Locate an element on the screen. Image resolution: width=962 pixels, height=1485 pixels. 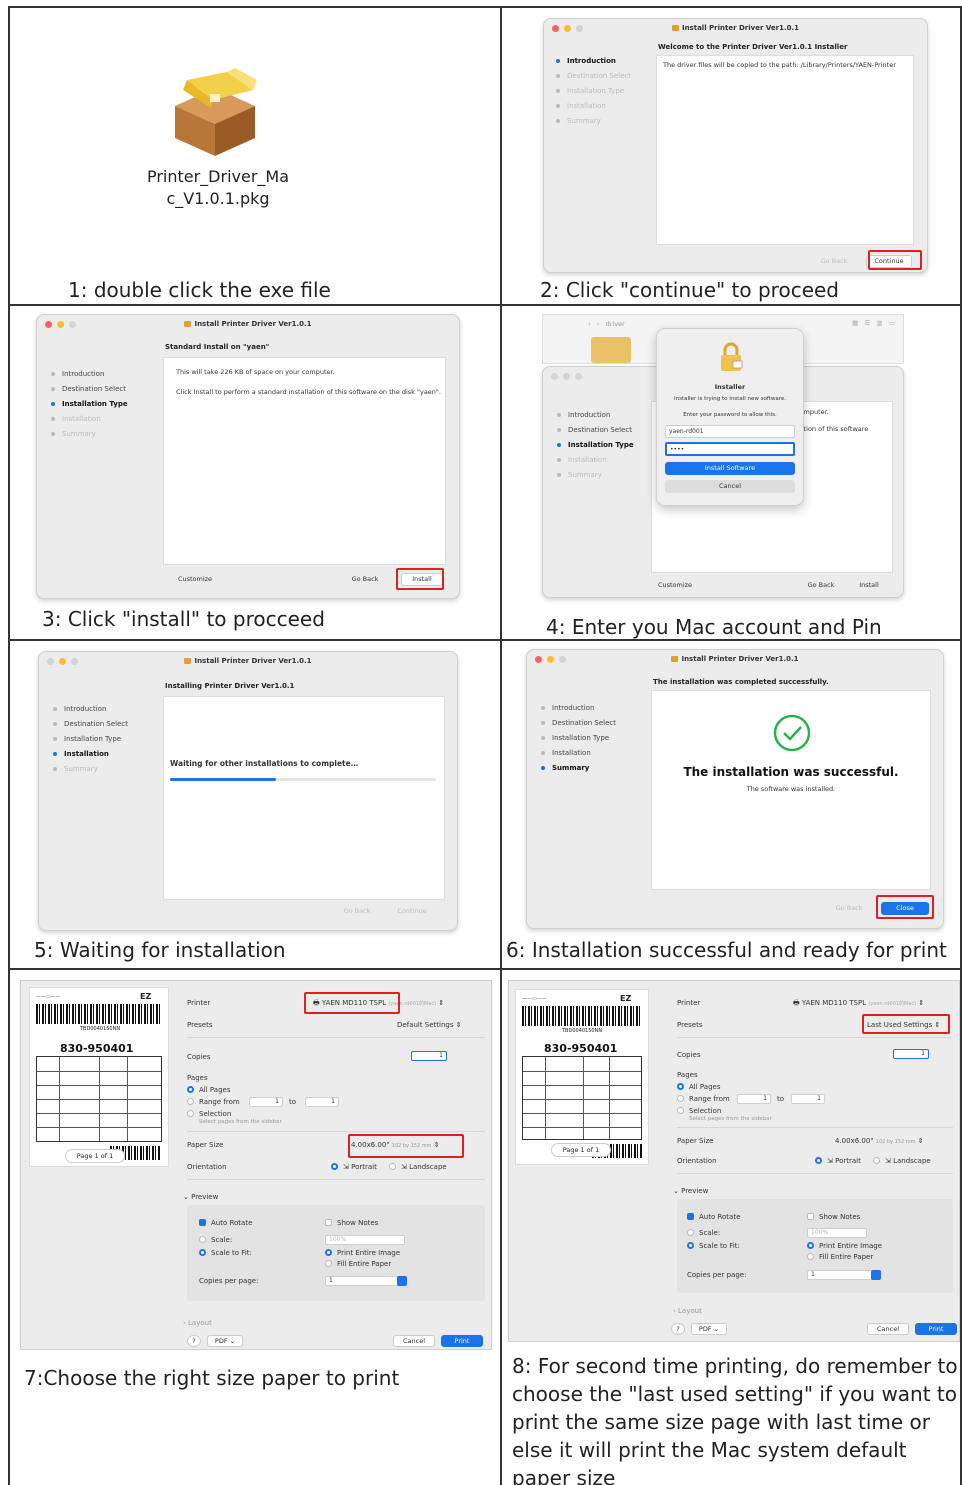
portrait-label: Portrait is located at coordinates (848, 1161).